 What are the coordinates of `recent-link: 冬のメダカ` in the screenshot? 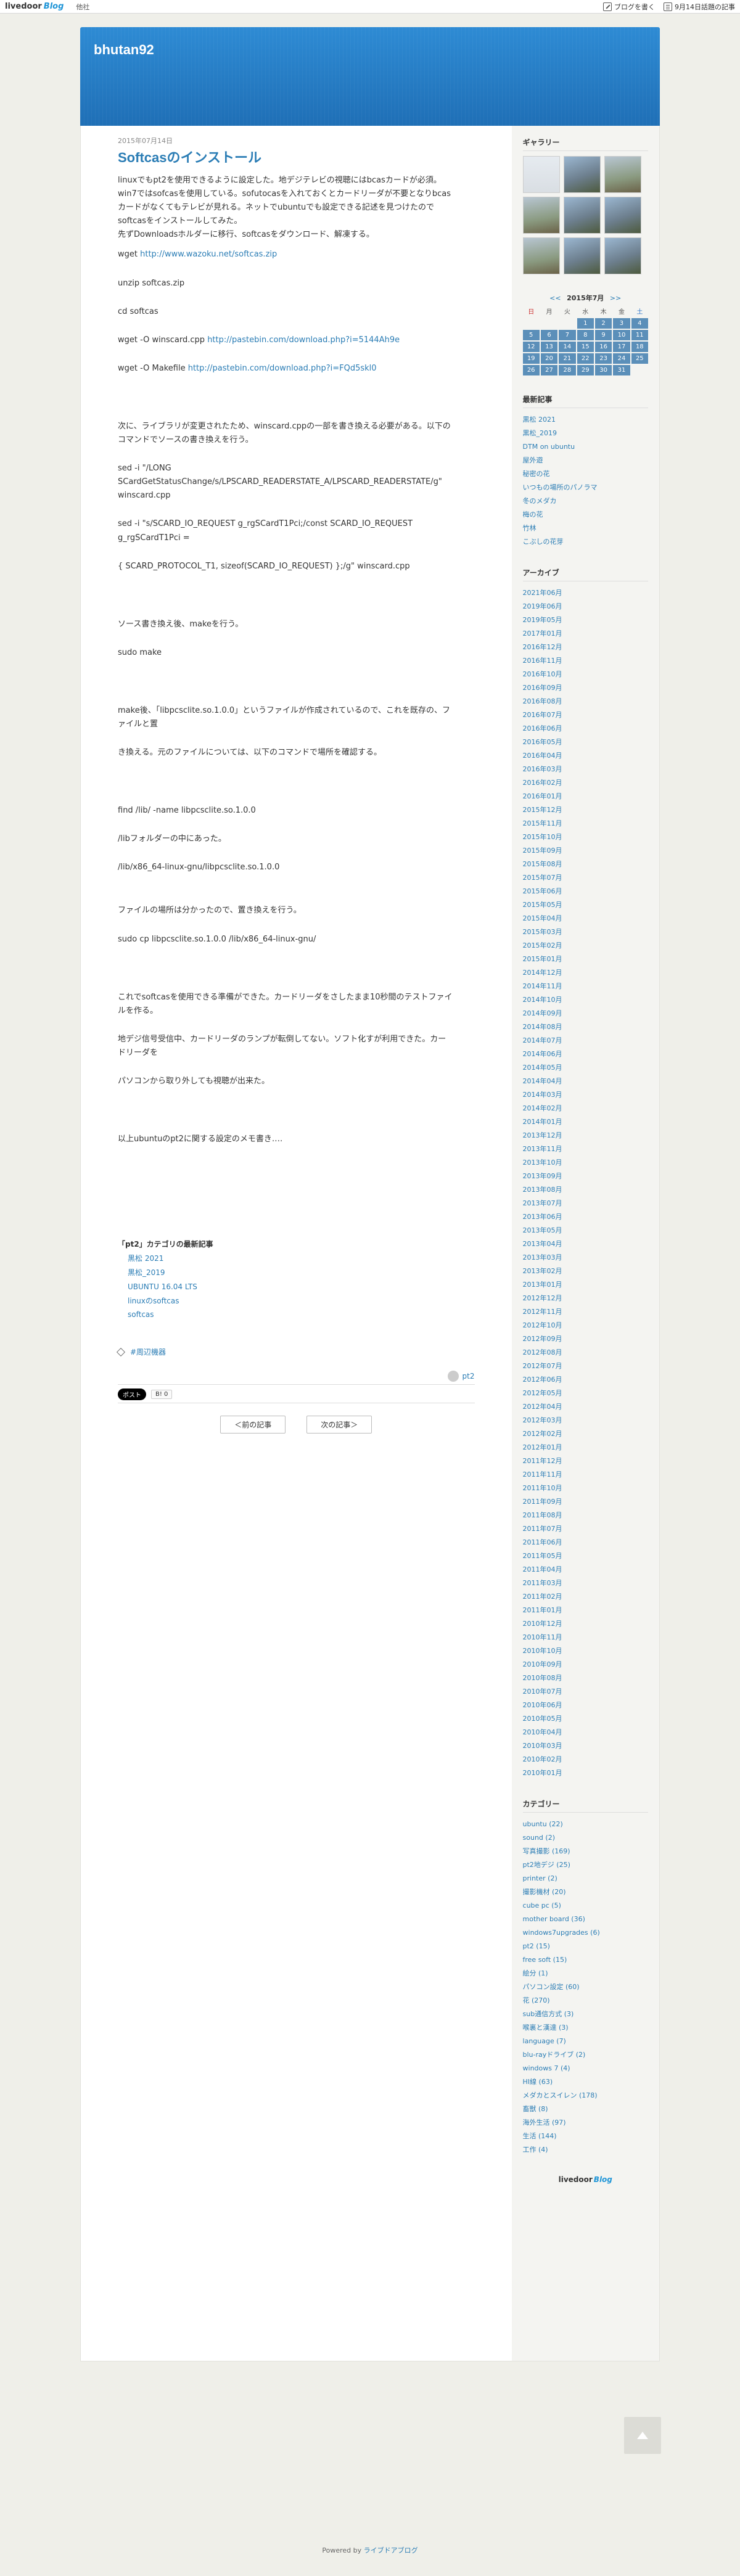 It's located at (540, 501).